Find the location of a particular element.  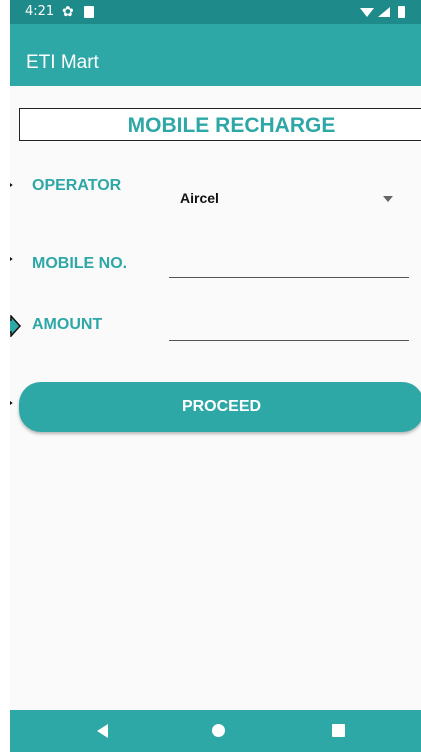

operator-value: Aircel is located at coordinates (199, 198).